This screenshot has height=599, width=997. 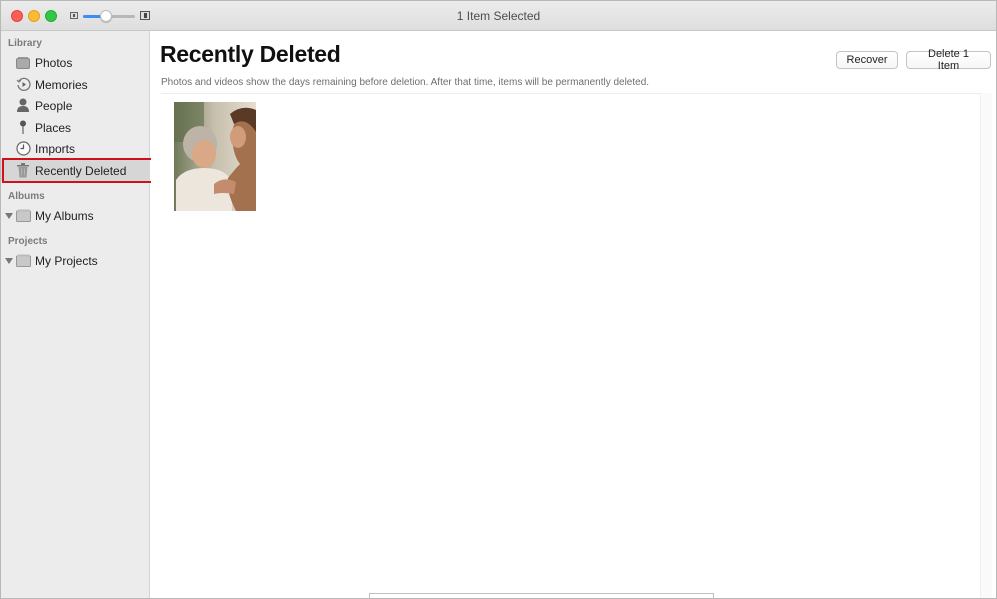 I want to click on sidebar-item-imports: Imports, so click(x=75, y=148).